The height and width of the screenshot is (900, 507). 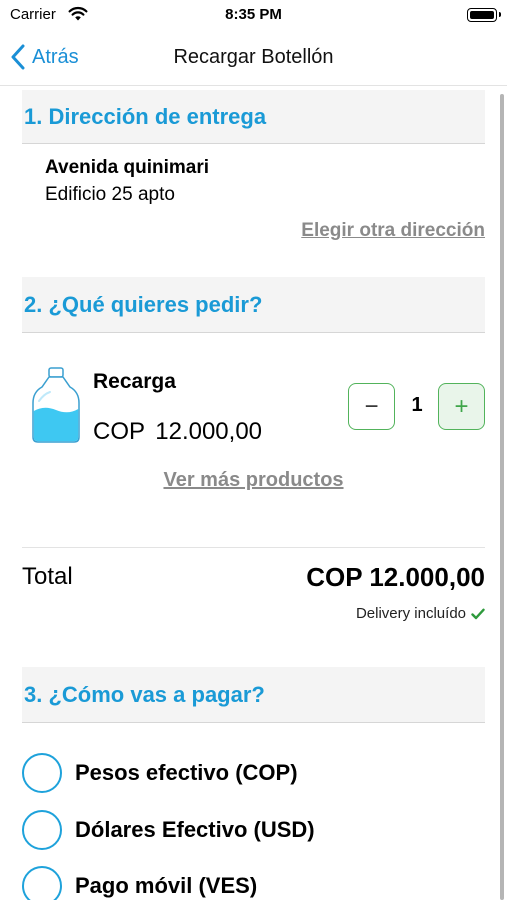 I want to click on increase-quantity-button: +, so click(x=461, y=406).